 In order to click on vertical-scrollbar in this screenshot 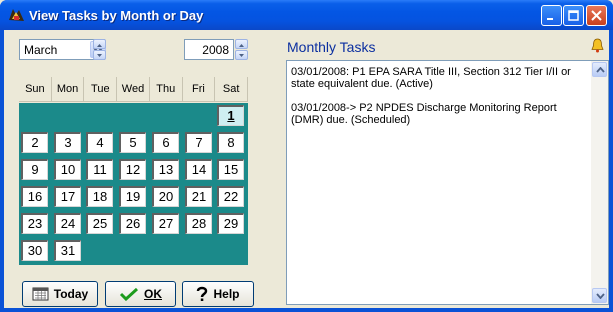, I will do `click(599, 182)`.